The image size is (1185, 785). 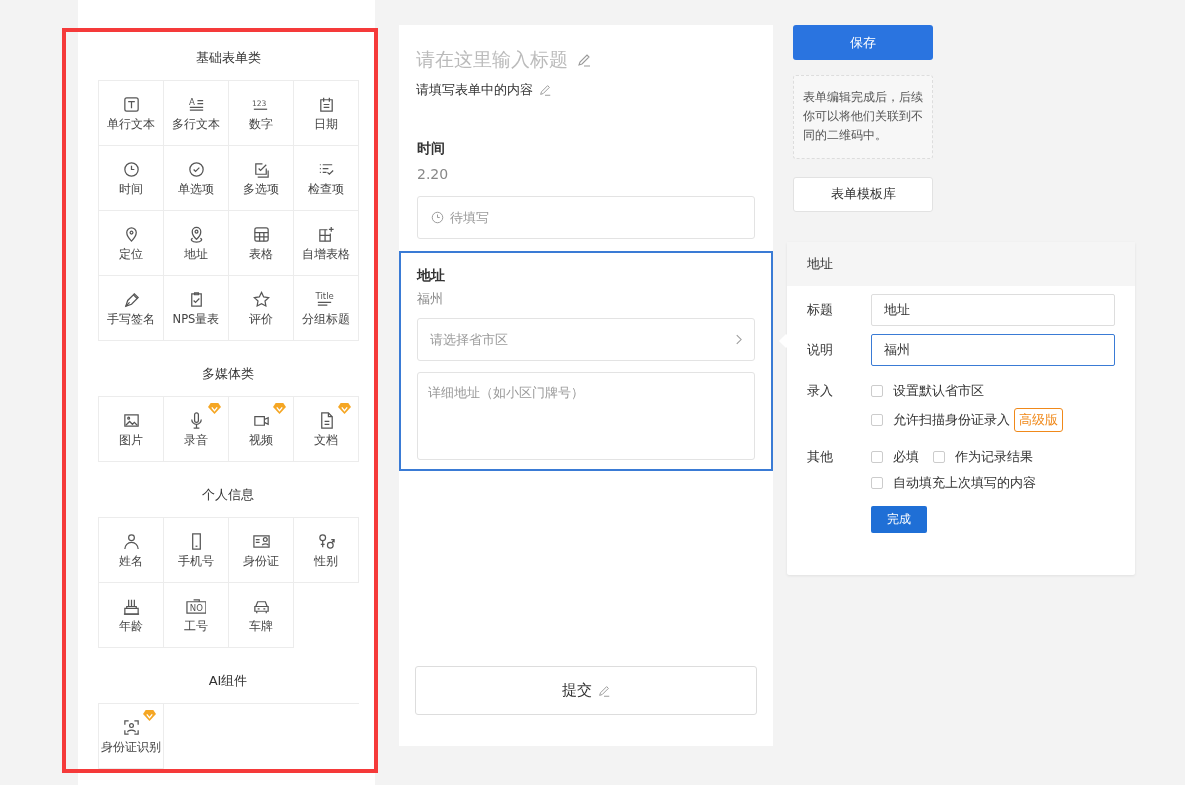 What do you see at coordinates (586, 187) in the screenshot?
I see `form-field: 时间 2.20 待填写` at bounding box center [586, 187].